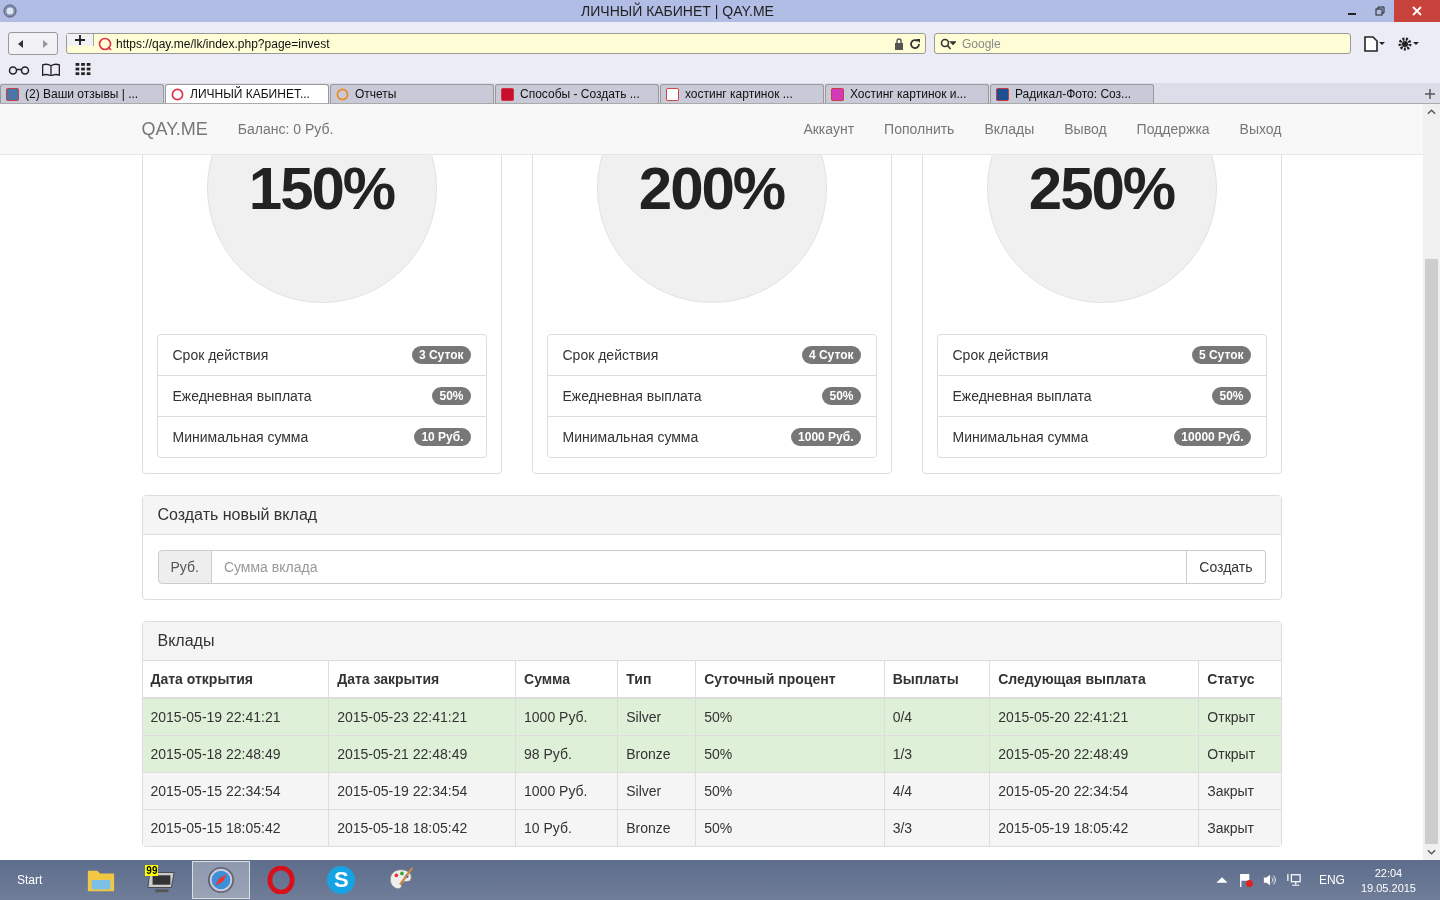 The width and height of the screenshot is (1440, 900). Describe the element at coordinates (831, 355) in the screenshot. I see `value-badge: 4 Суток` at that location.